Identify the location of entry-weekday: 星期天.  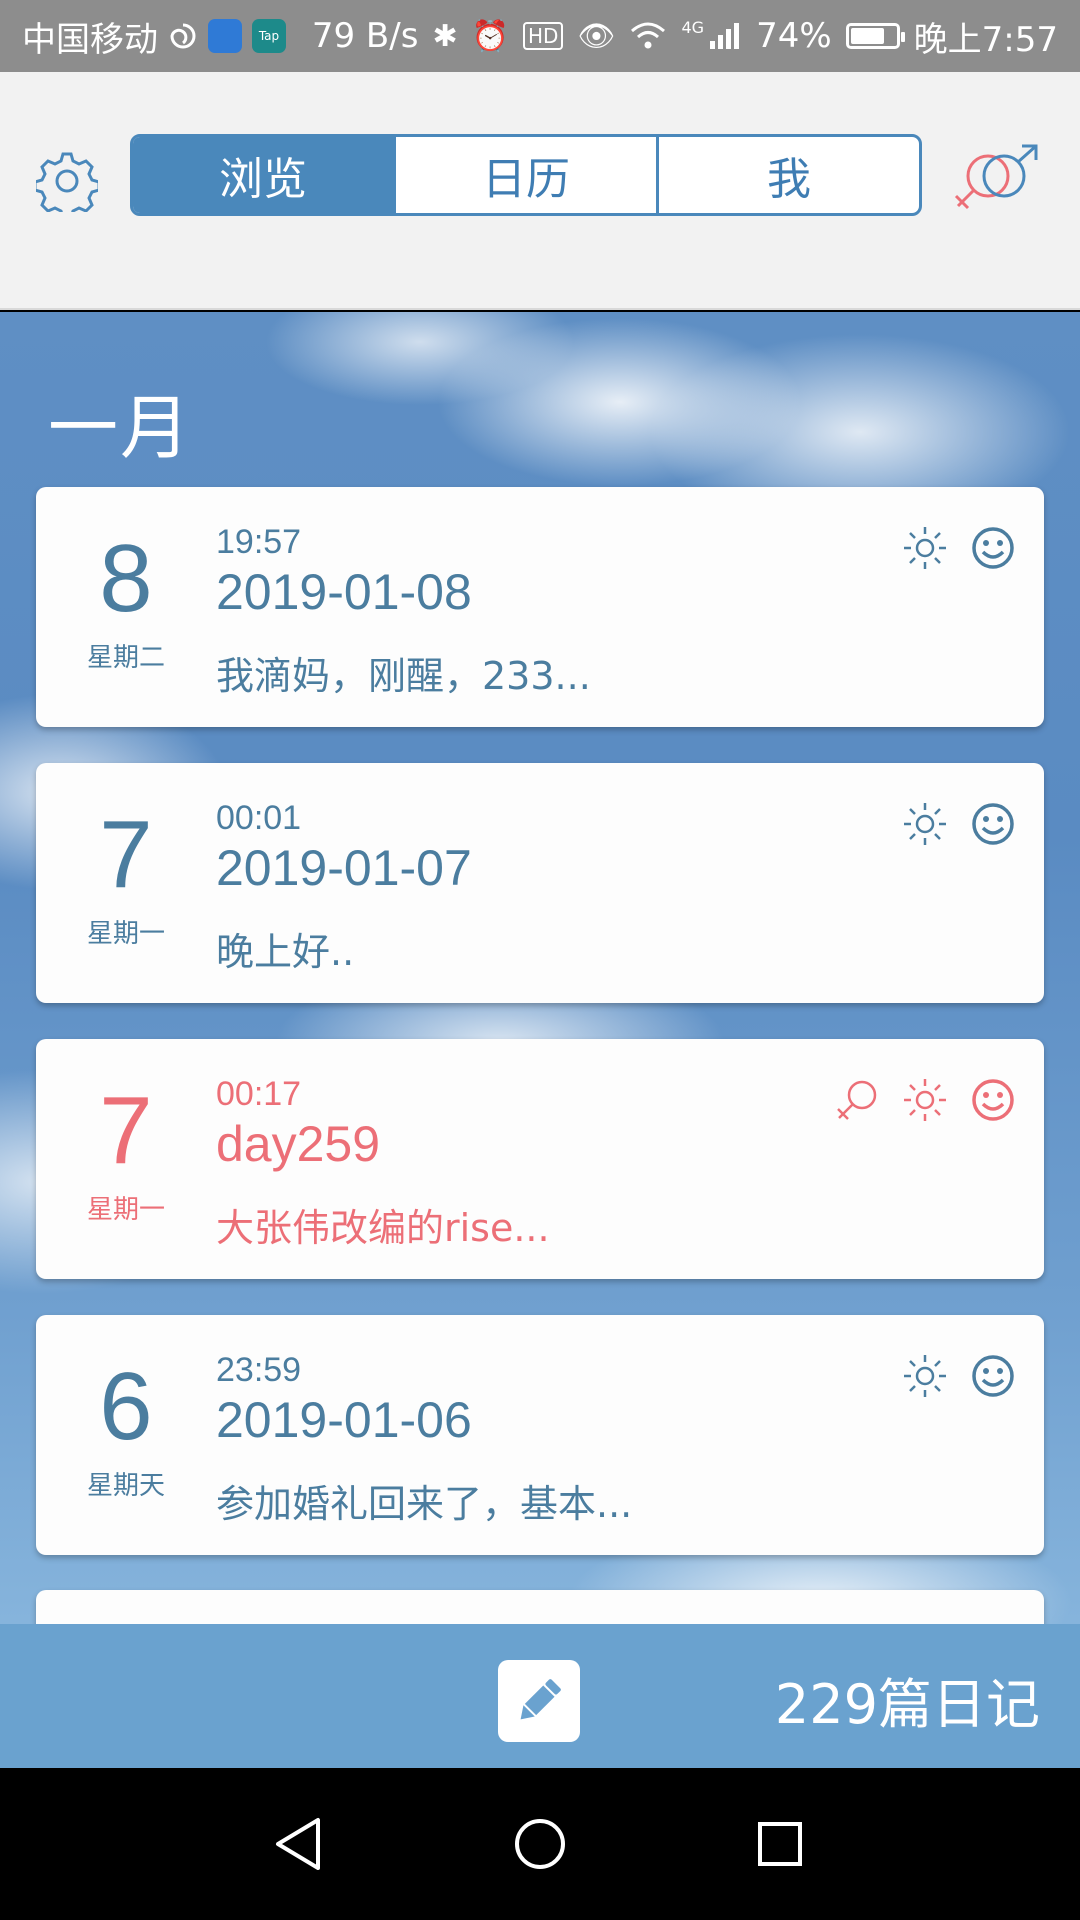
(125, 1486).